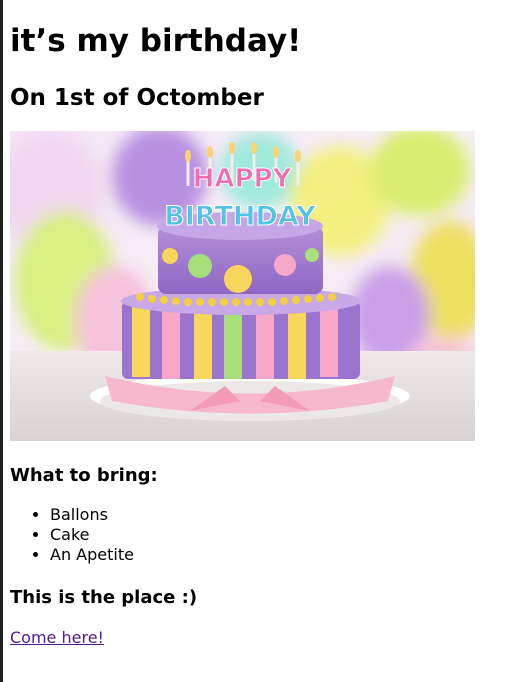 Image resolution: width=516 pixels, height=682 pixels. What do you see at coordinates (240, 216) in the screenshot?
I see `cake-topper-birthday: BIRTHDAY` at bounding box center [240, 216].